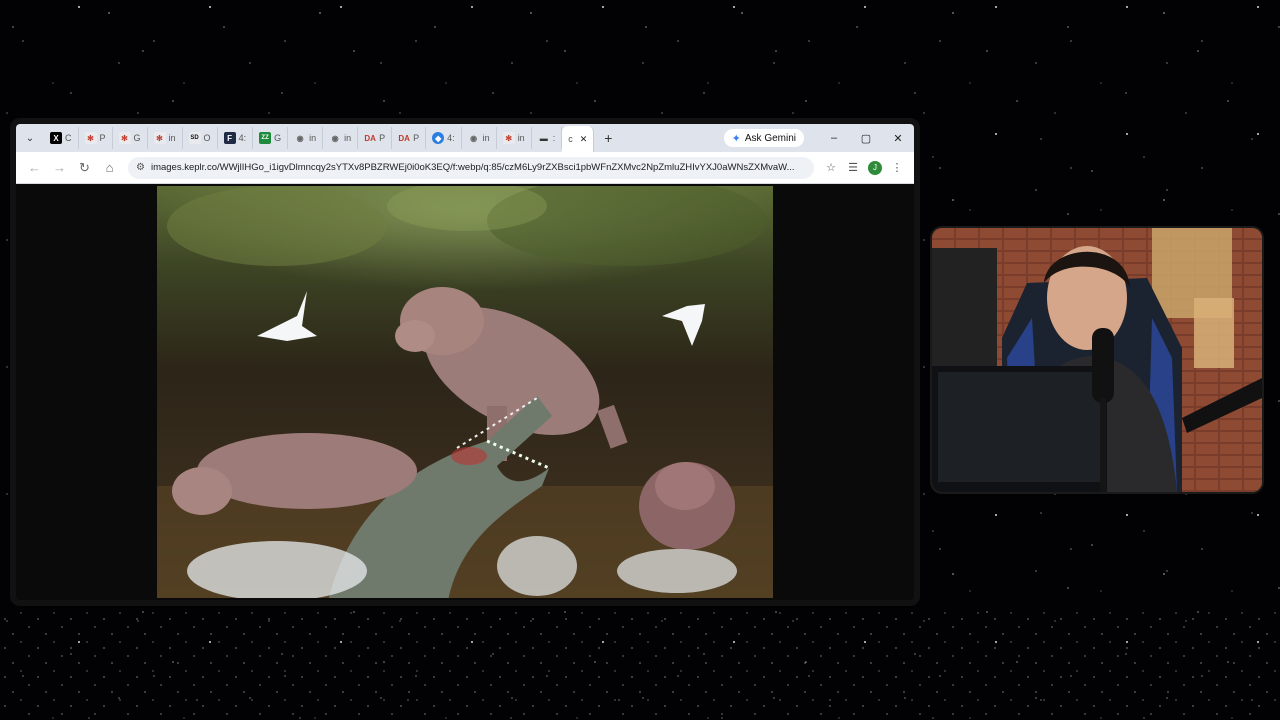 The height and width of the screenshot is (720, 1280). Describe the element at coordinates (479, 138) in the screenshot. I see `tab-13: ◉ in` at that location.